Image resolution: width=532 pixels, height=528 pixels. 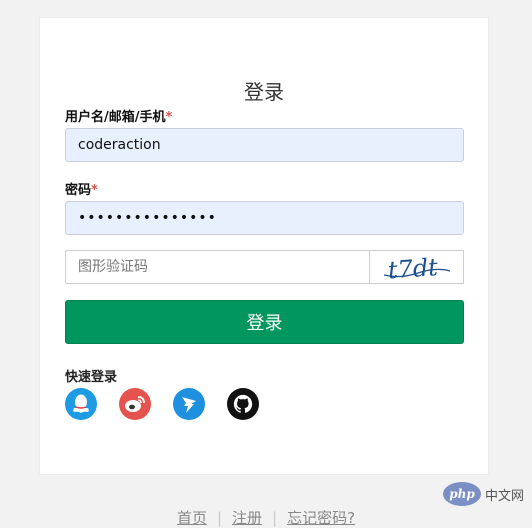 I want to click on qq-icon, so click(x=81, y=403).